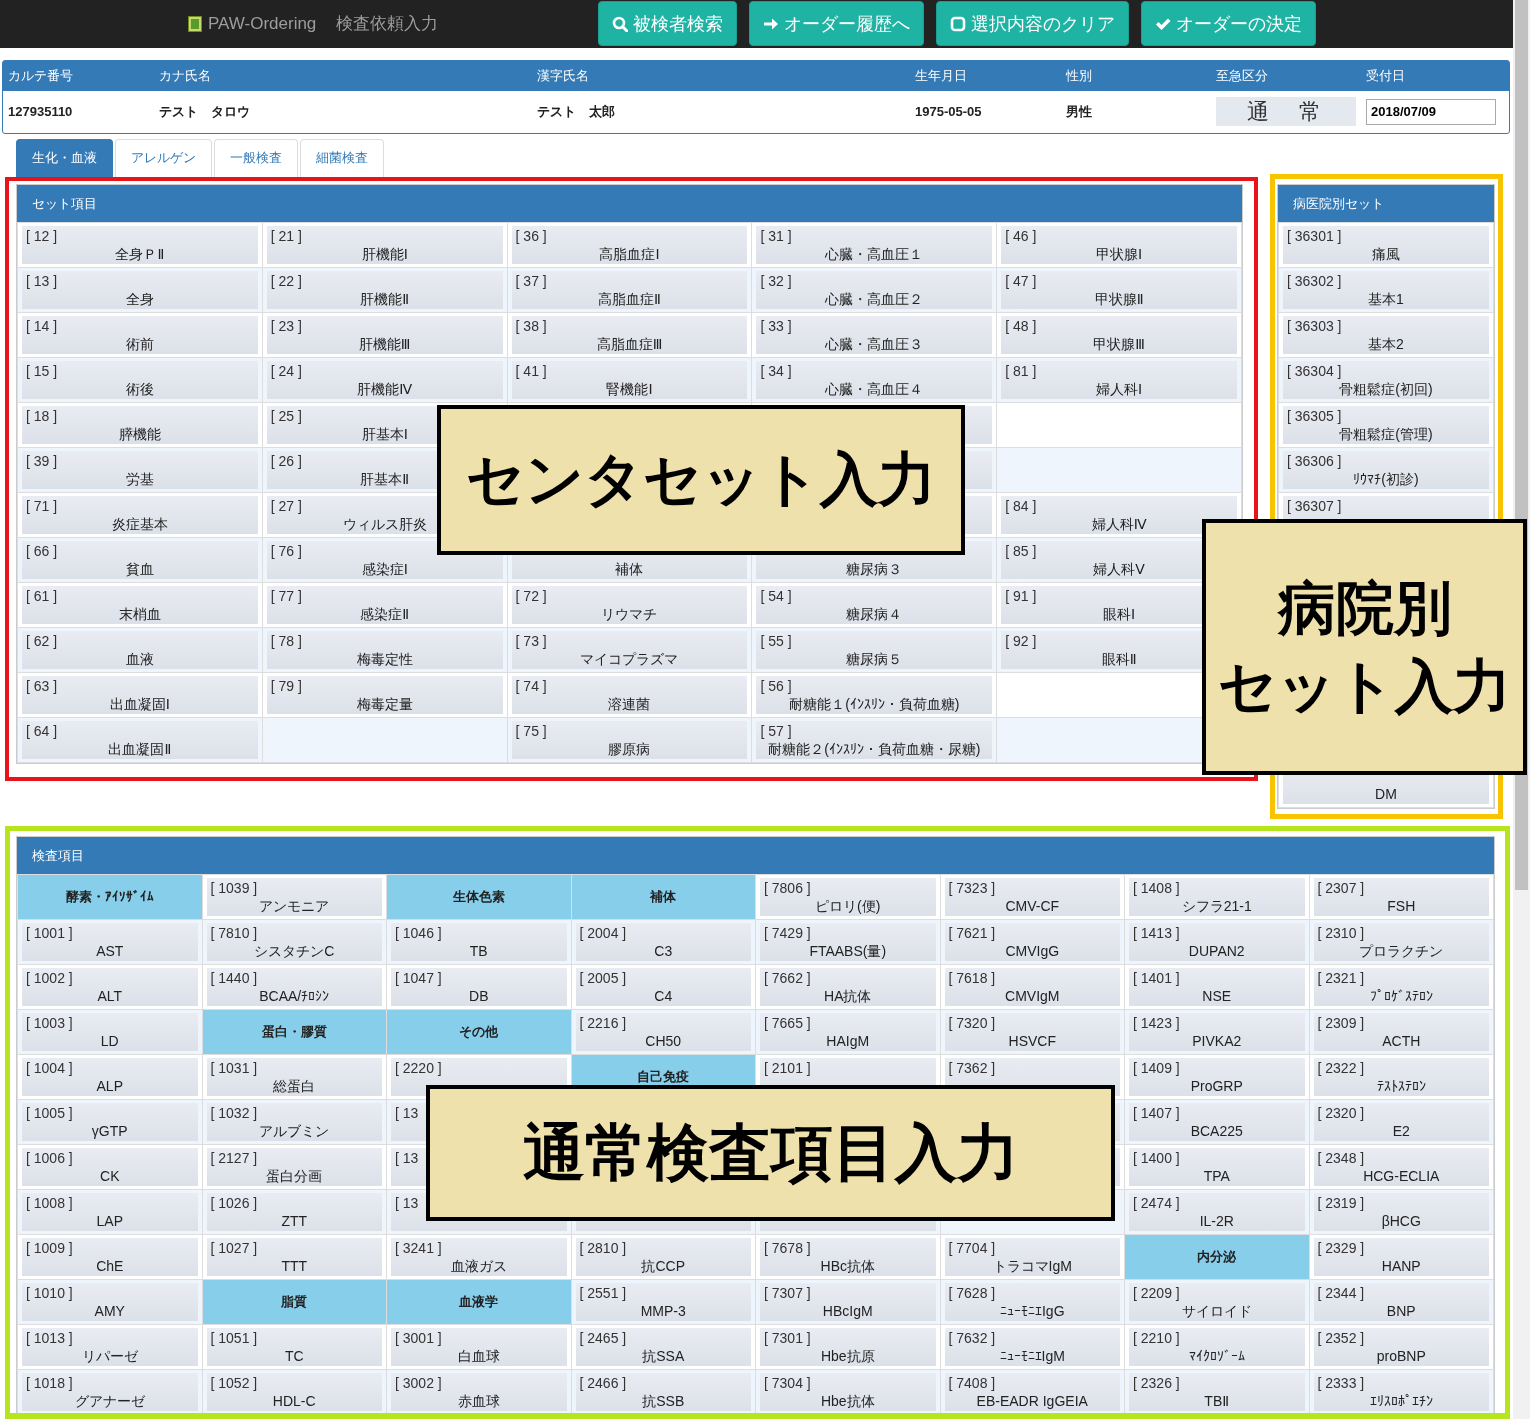  I want to click on exam-item-button: [ 1408 ] シフラ21-1, so click(1217, 896).